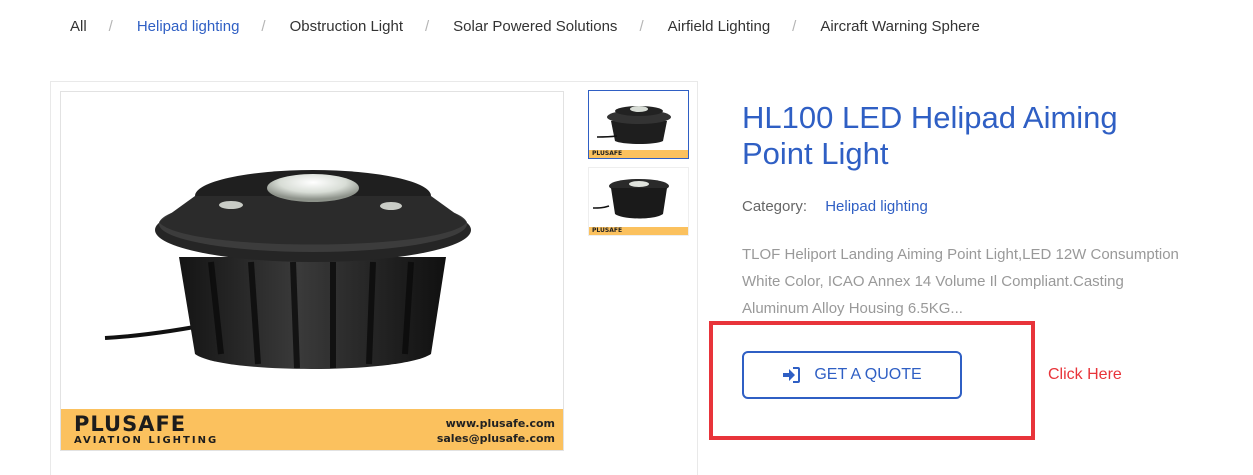 The height and width of the screenshot is (475, 1253). Describe the element at coordinates (146, 429) in the screenshot. I see `brand-logo: PLUSAFE AVIATION LIGHTING` at that location.